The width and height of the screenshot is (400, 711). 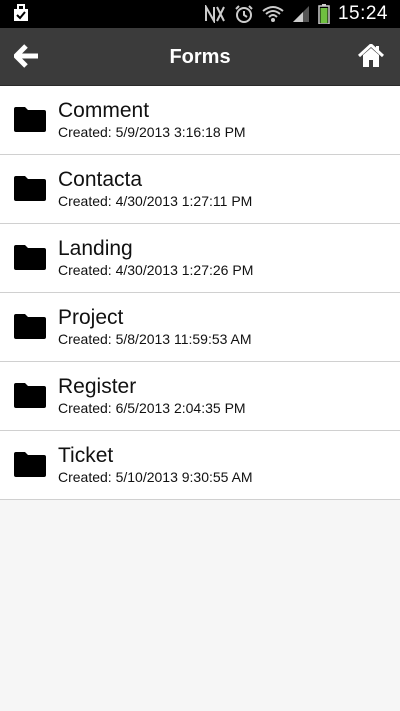 What do you see at coordinates (155, 201) in the screenshot?
I see `form-created: Created: 4/30/2013 1:27:11 PM` at bounding box center [155, 201].